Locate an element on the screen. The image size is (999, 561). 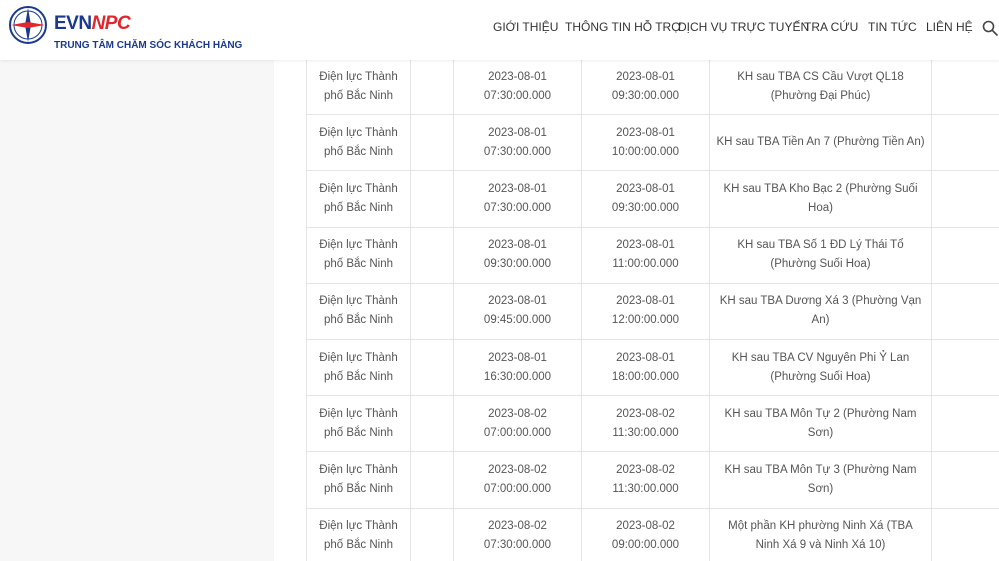
cell-end: 2023-08-02 09:00:00.000 is located at coordinates (645, 534).